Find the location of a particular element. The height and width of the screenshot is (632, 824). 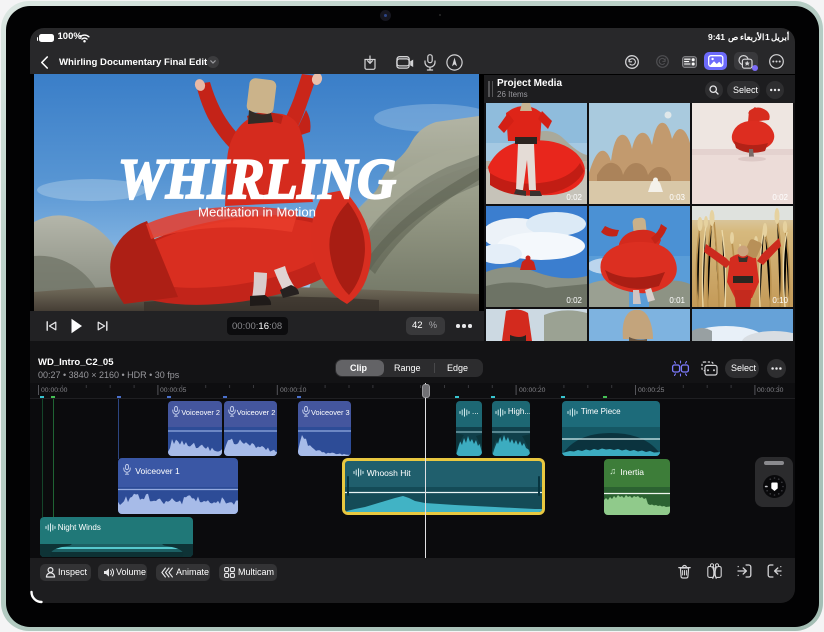

svg-text: 00:00:30 is located at coordinates (770, 390).